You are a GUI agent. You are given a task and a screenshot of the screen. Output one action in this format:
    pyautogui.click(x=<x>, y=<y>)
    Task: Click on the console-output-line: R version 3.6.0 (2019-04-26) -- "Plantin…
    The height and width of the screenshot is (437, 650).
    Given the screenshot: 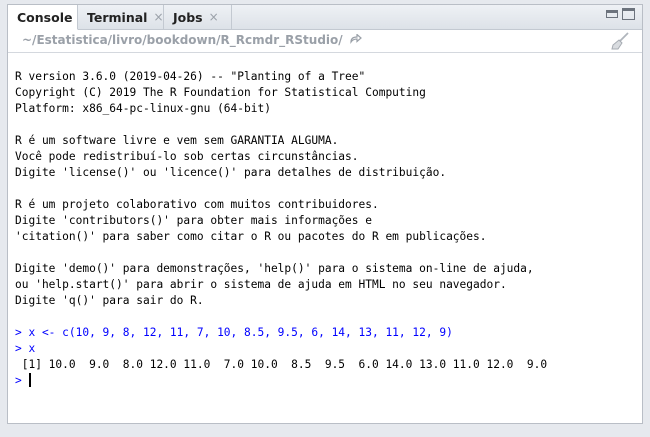 What is the action you would take?
    pyautogui.click(x=190, y=76)
    